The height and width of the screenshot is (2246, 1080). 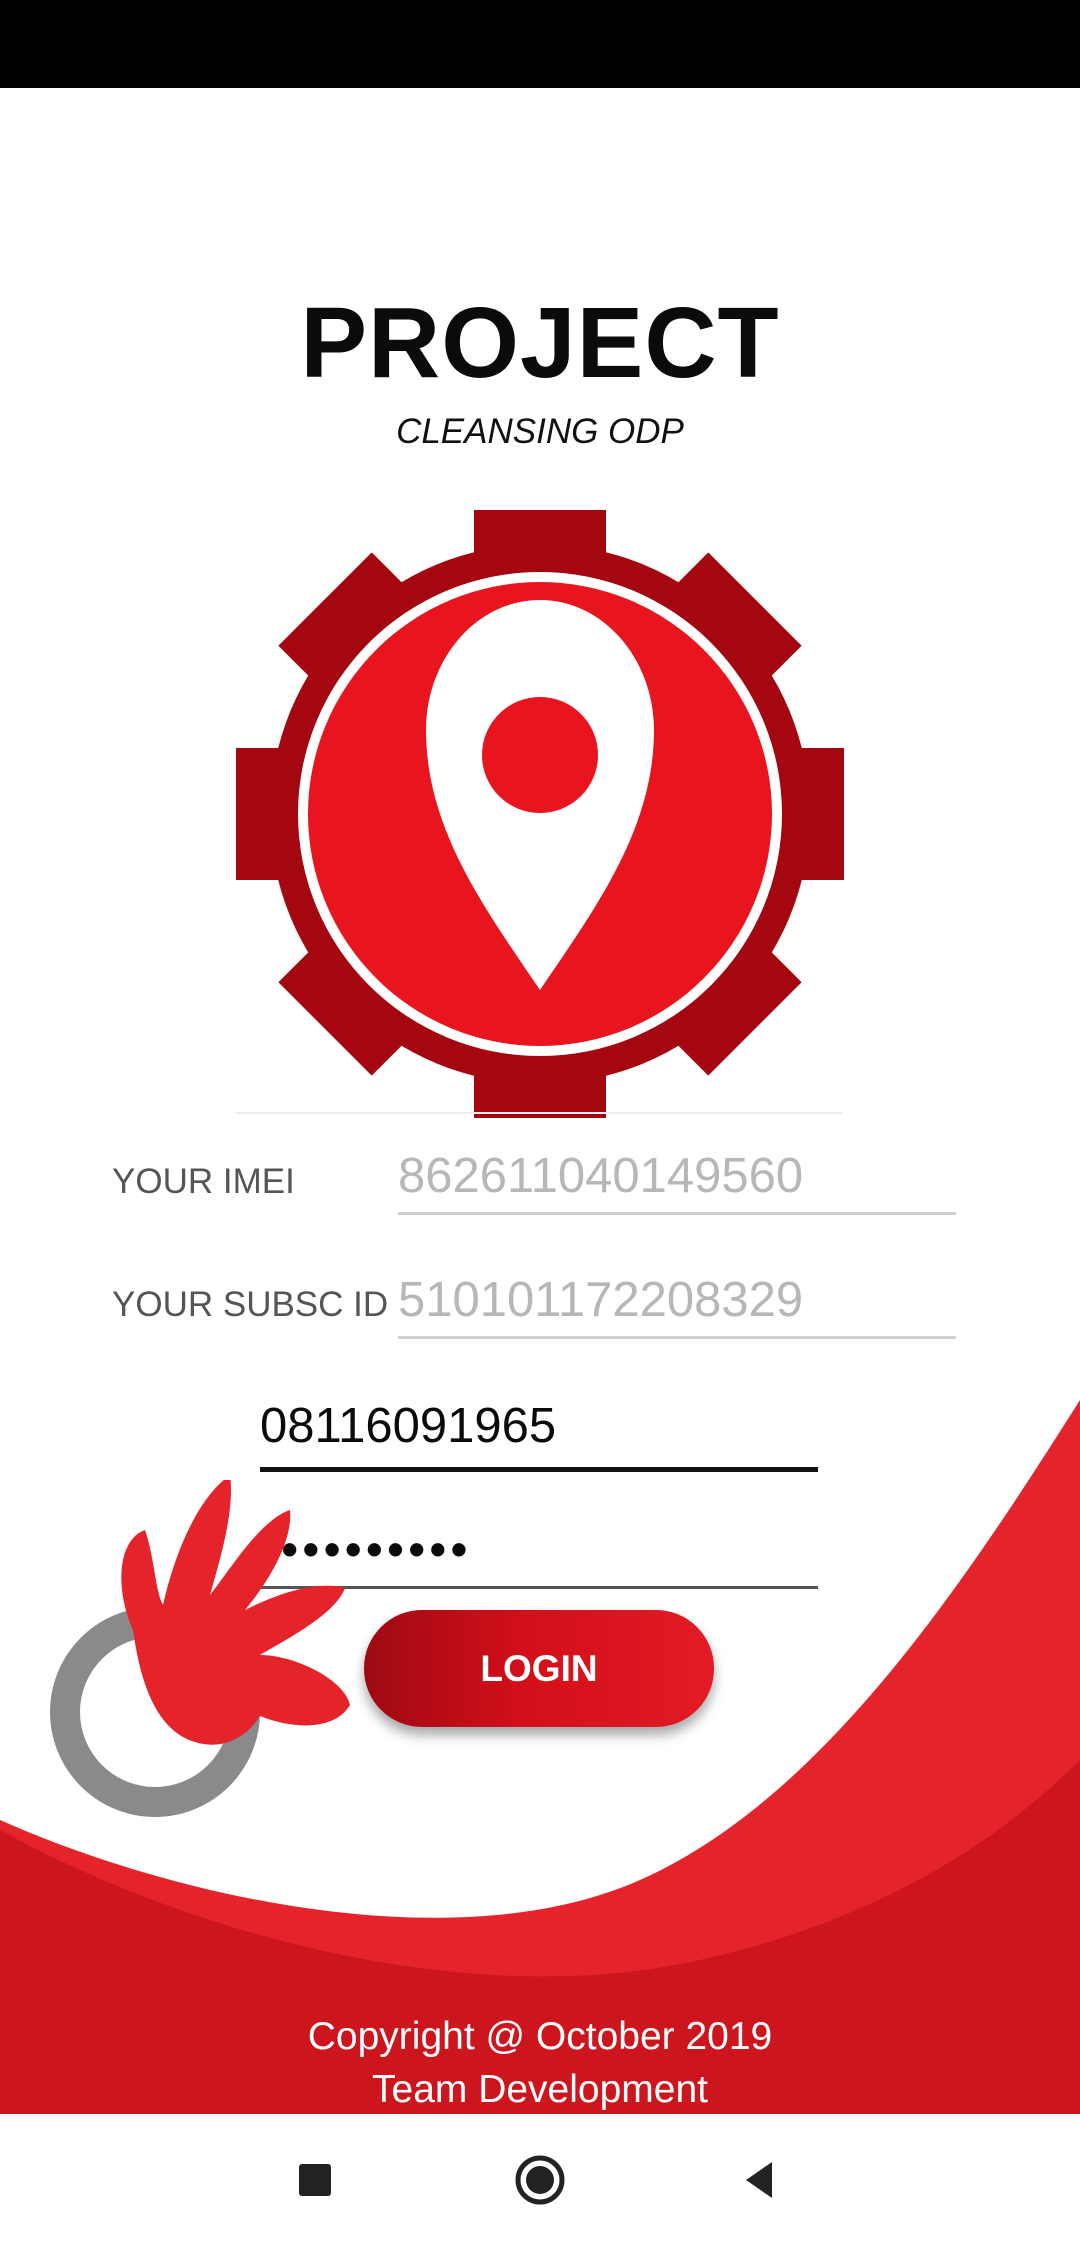 I want to click on login-button: LOGIN, so click(x=539, y=1668).